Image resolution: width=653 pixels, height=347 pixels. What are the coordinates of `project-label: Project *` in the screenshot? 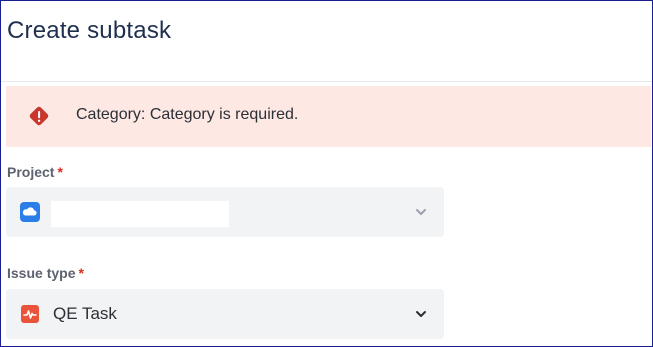 It's located at (35, 172).